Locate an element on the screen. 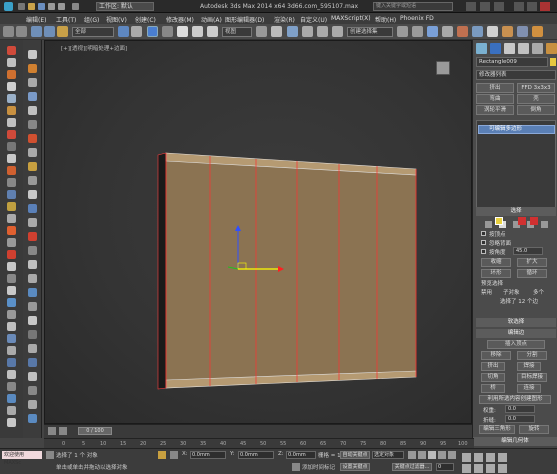 This screenshot has width=557, height=474. angle-value-field: 45.0 is located at coordinates (528, 251).